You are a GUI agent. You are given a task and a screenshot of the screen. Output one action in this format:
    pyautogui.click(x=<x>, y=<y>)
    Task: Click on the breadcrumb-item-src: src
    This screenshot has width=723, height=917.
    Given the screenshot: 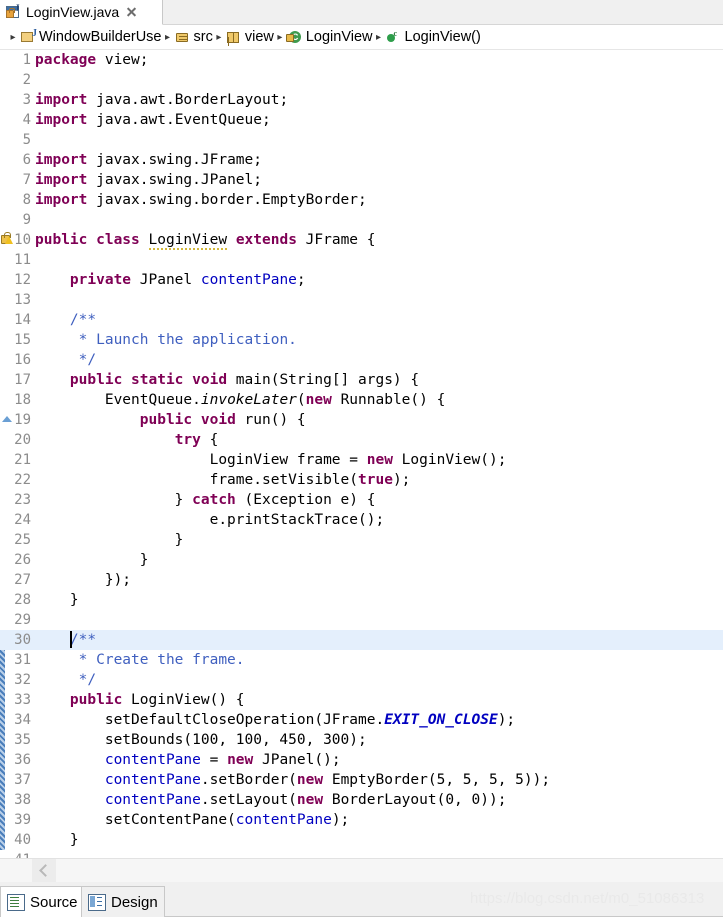 What is the action you would take?
    pyautogui.click(x=193, y=37)
    